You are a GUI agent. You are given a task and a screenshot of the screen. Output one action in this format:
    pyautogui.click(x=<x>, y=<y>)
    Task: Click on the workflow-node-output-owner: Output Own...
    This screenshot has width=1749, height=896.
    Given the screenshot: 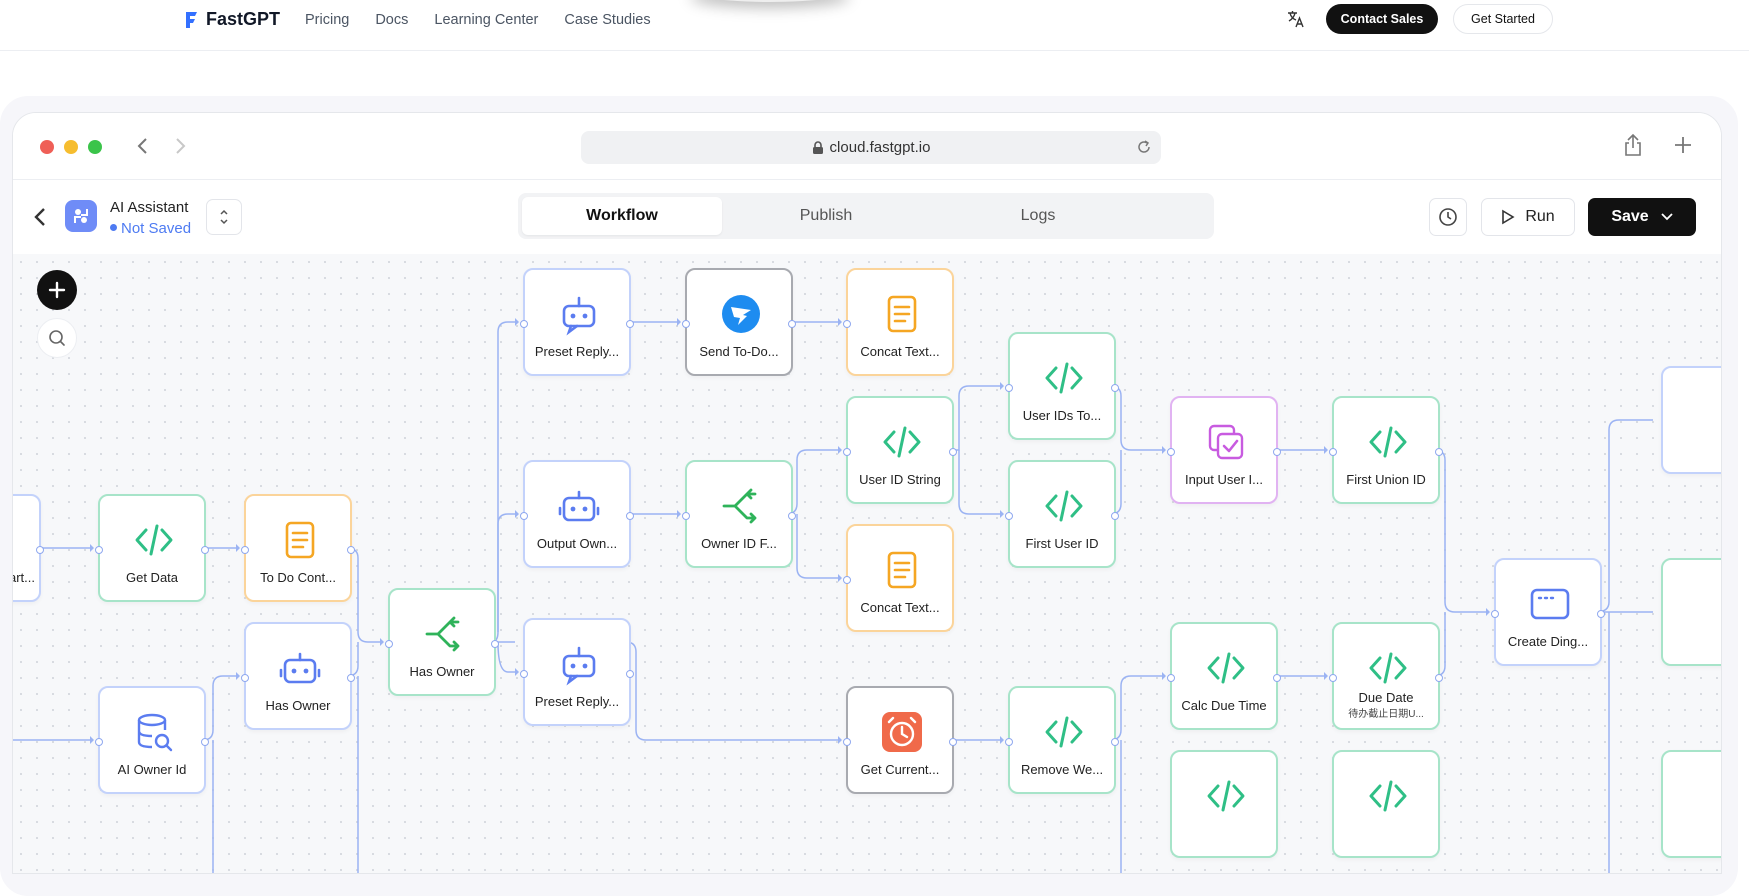 What is the action you would take?
    pyautogui.click(x=577, y=514)
    